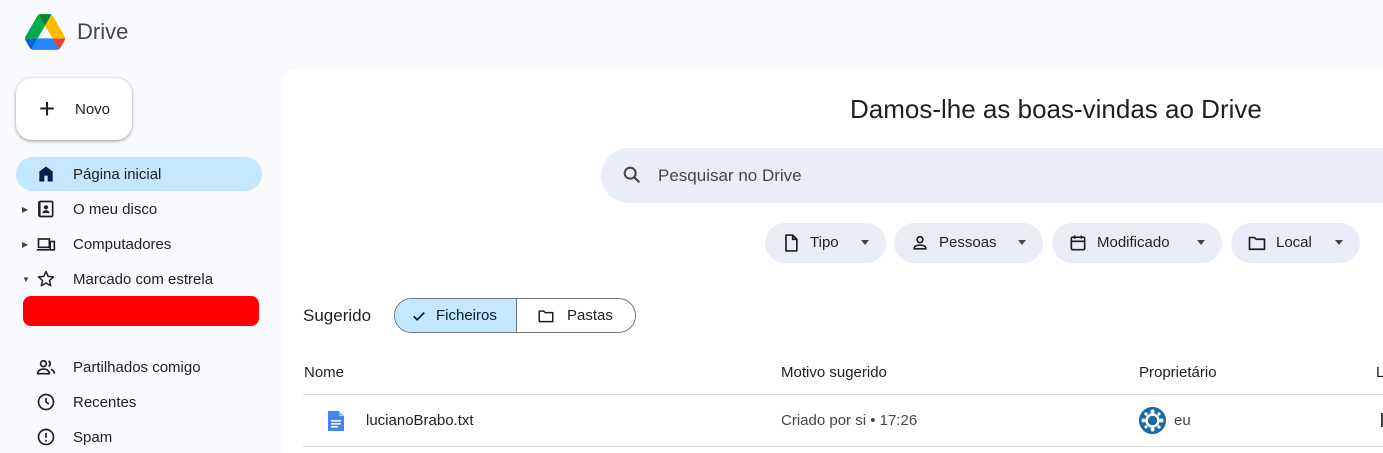 This screenshot has height=453, width=1383. I want to click on doc-file-icon, so click(336, 421).